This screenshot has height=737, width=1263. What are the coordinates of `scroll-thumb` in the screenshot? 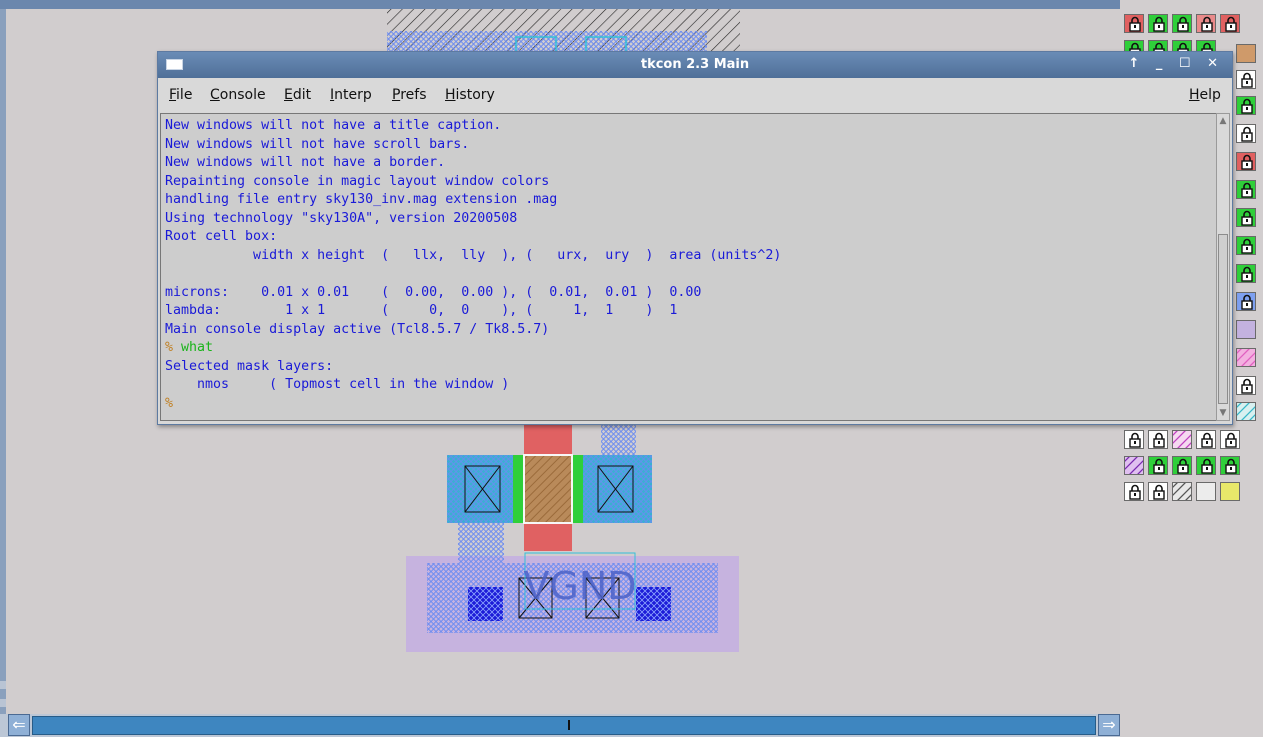 It's located at (569, 725).